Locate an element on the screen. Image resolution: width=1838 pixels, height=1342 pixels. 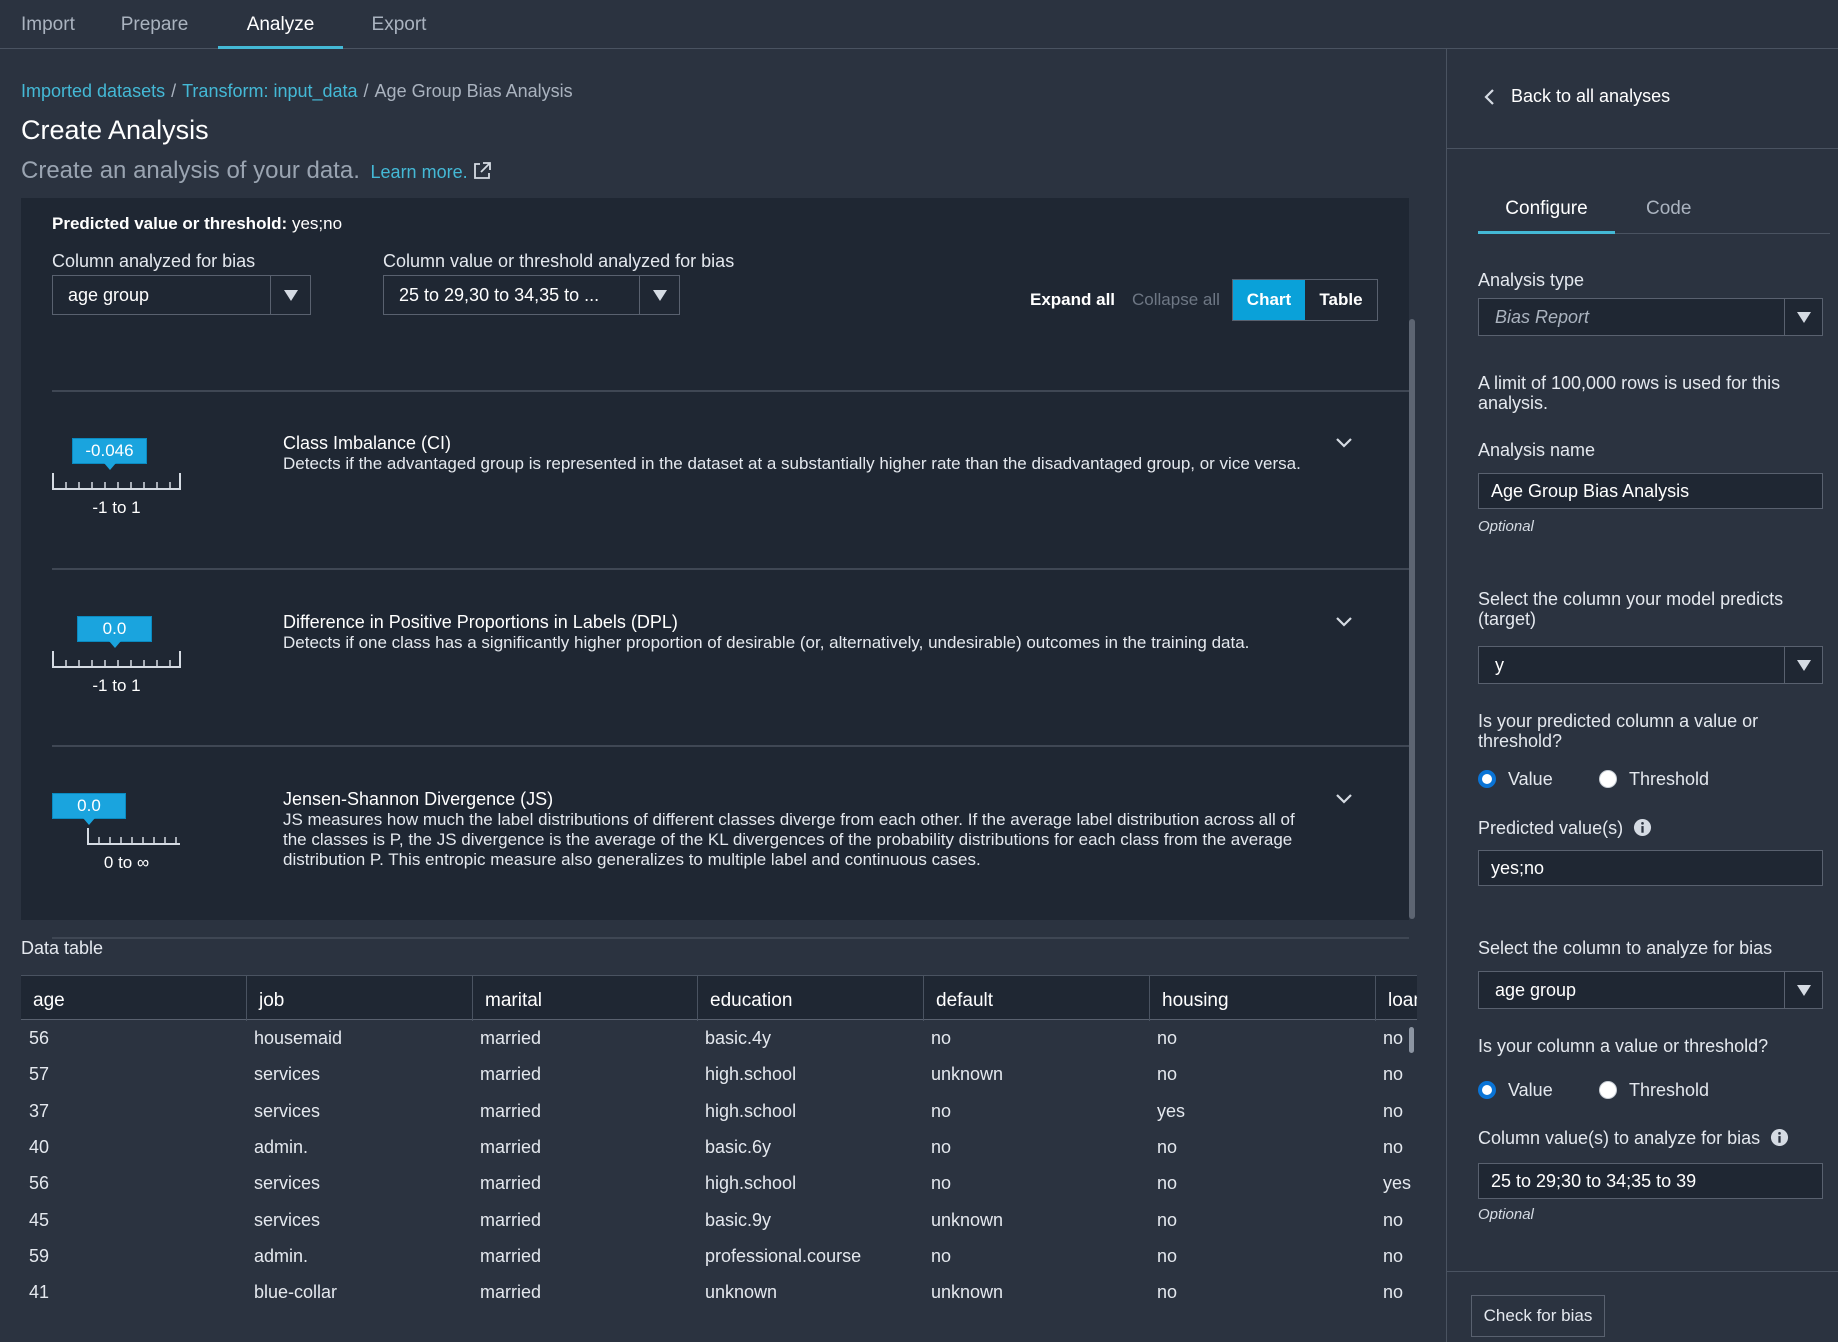
column-header-housing: housing is located at coordinates (1263, 998).